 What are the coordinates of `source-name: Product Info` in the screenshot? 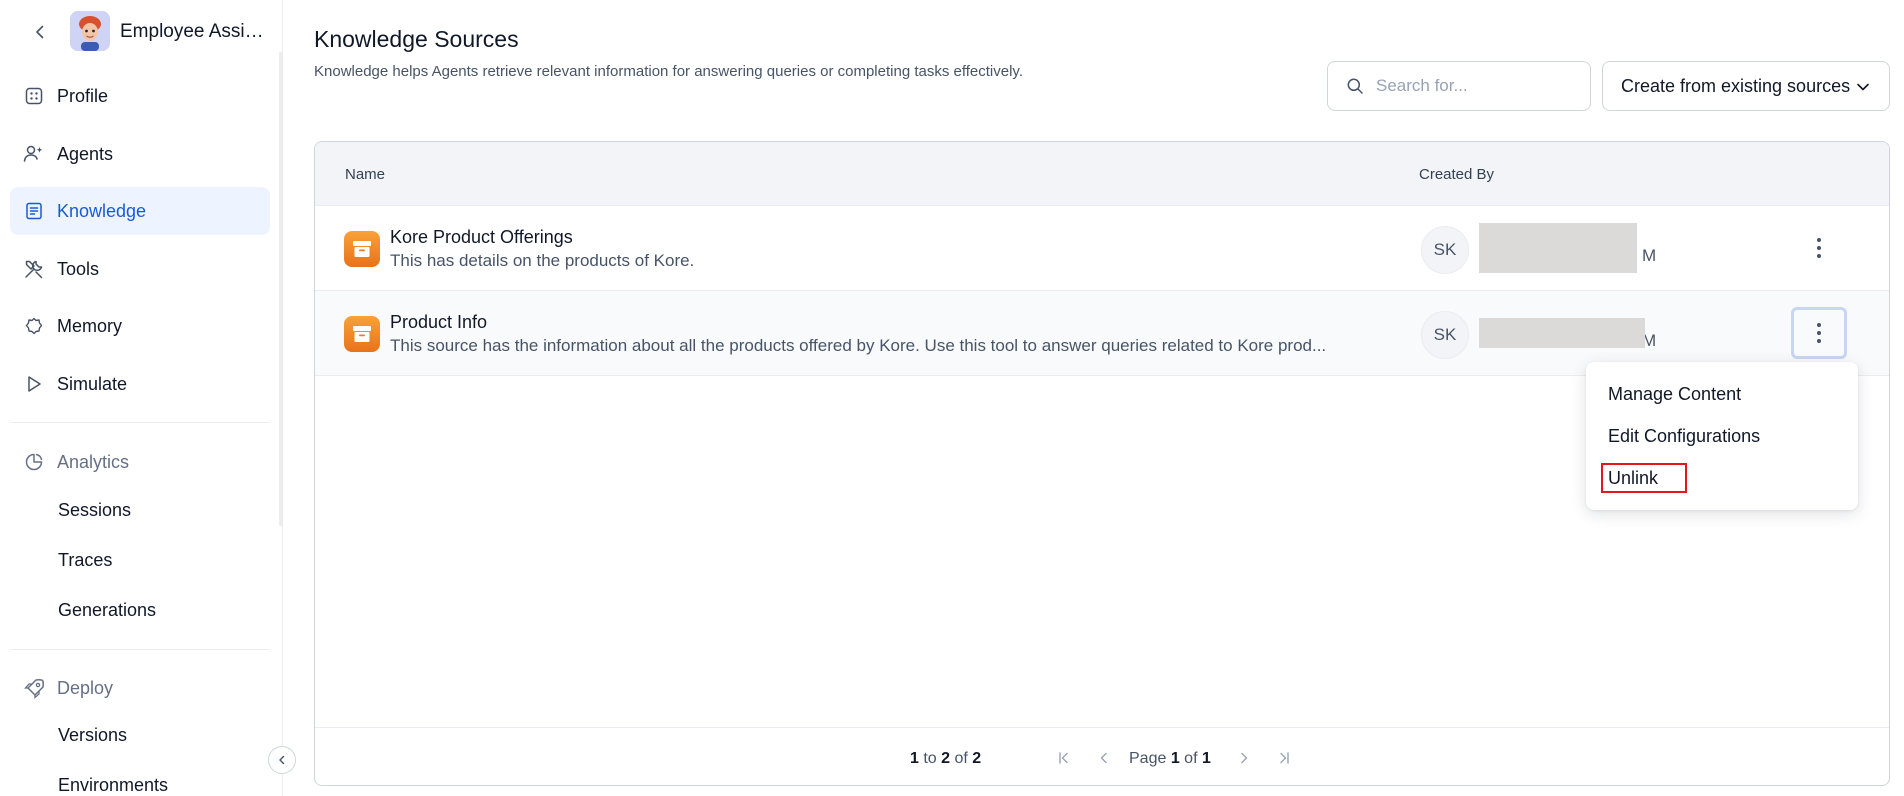 It's located at (438, 322).